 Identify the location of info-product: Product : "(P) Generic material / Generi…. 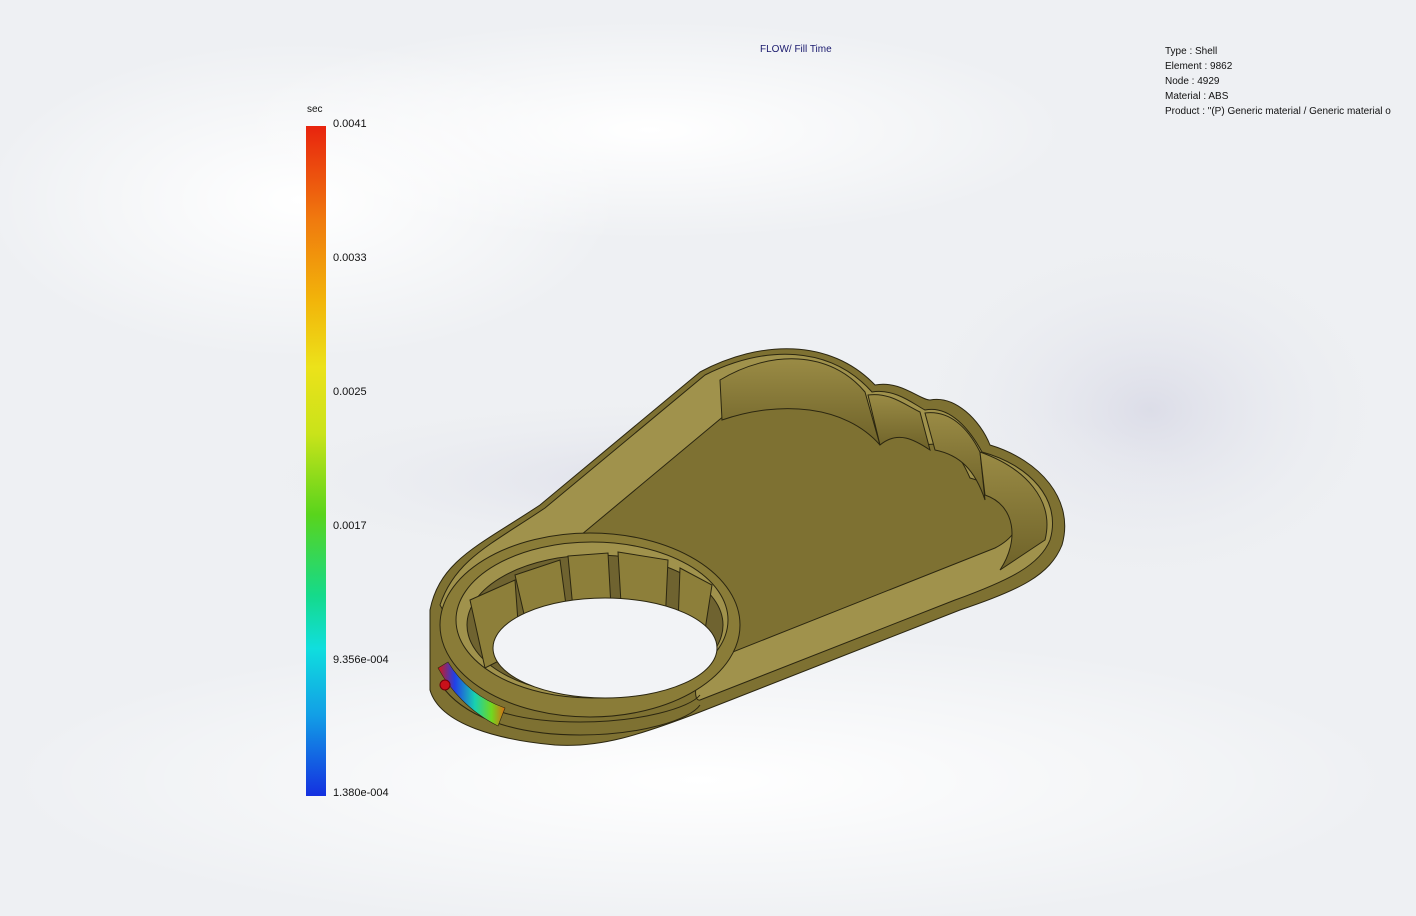
(1278, 111).